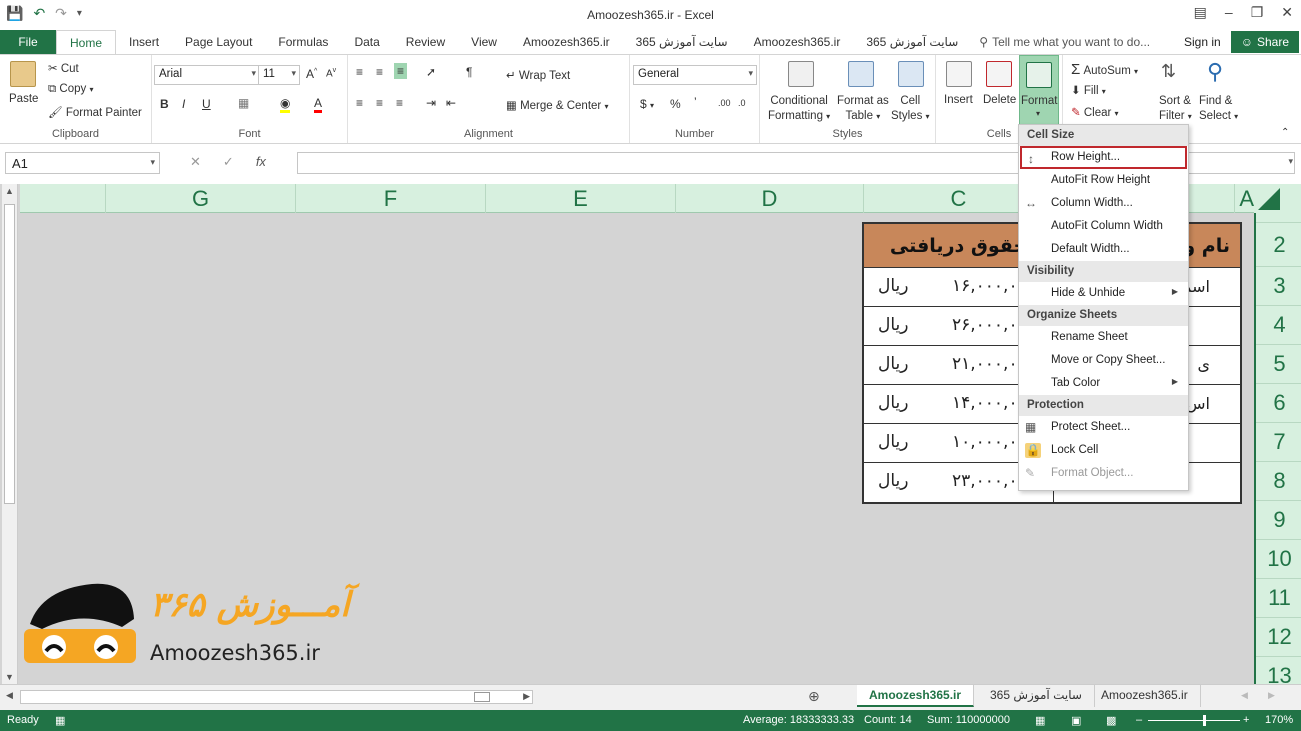  I want to click on sheet-scroll-left-icon: ◀, so click(1244, 695).